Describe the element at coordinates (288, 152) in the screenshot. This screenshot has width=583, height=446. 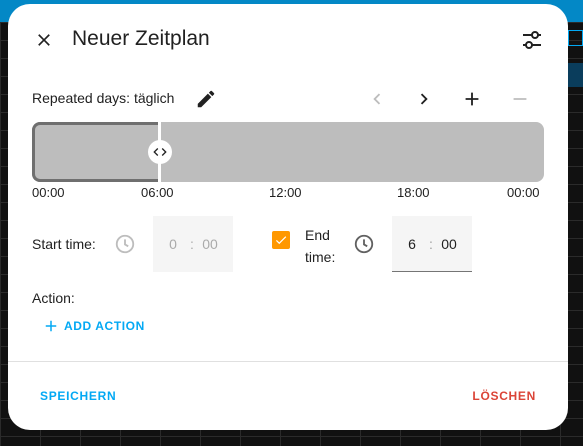
I see `timeline-bar` at that location.